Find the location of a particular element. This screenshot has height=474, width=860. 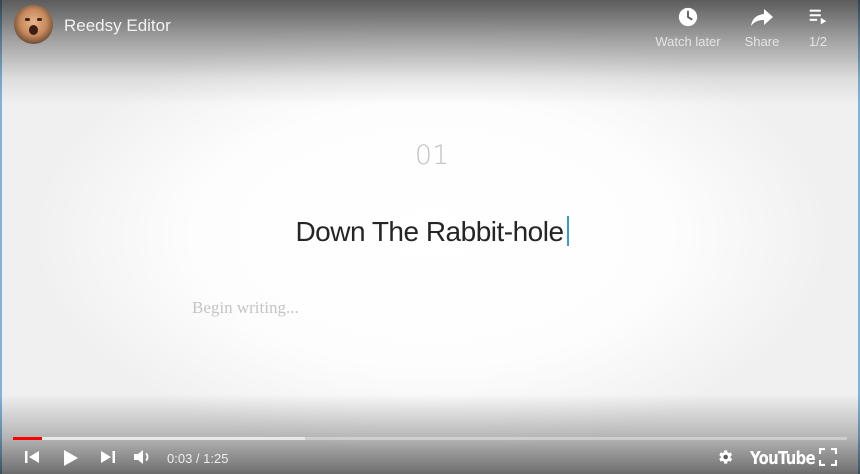

channel-avatar is located at coordinates (33, 24).